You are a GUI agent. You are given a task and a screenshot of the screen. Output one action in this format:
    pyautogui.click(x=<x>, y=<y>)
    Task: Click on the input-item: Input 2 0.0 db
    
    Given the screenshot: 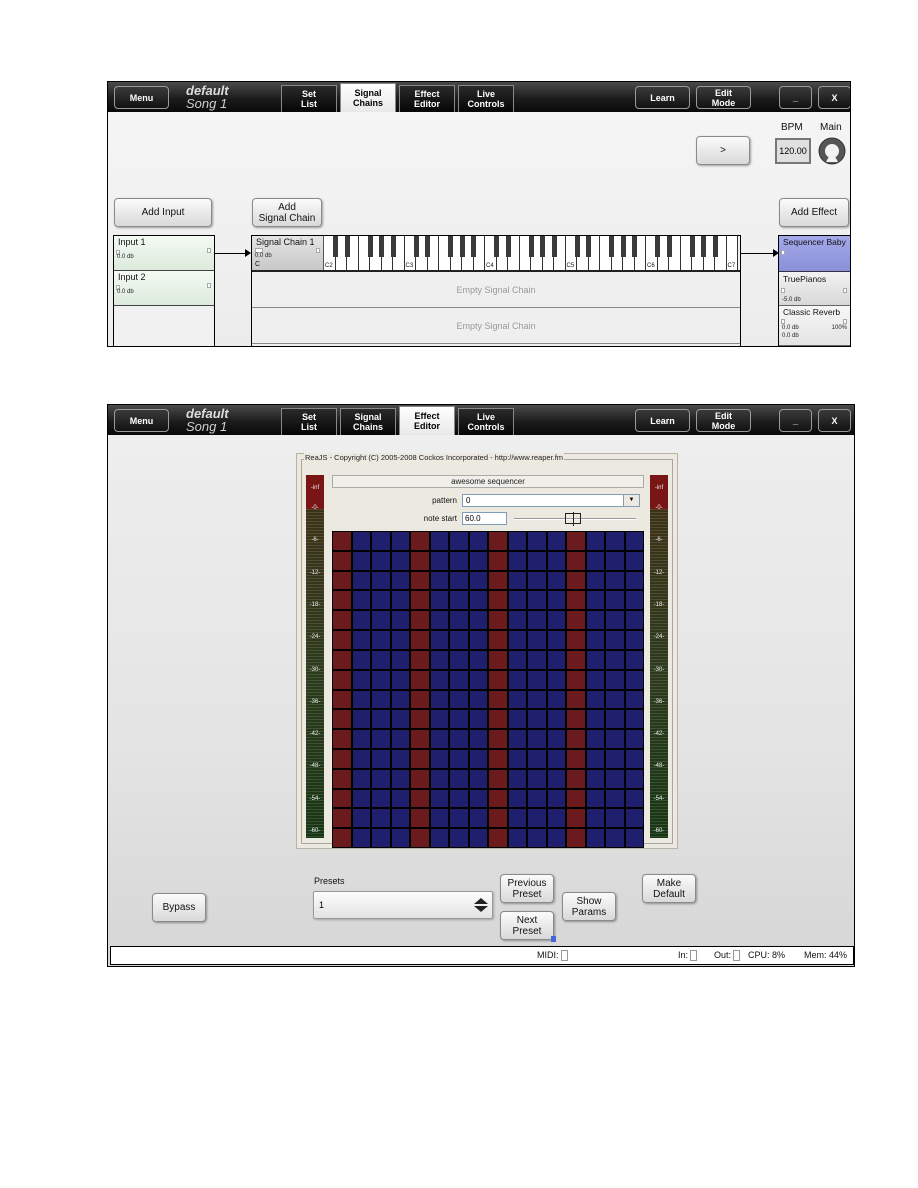 What is the action you would take?
    pyautogui.click(x=164, y=288)
    